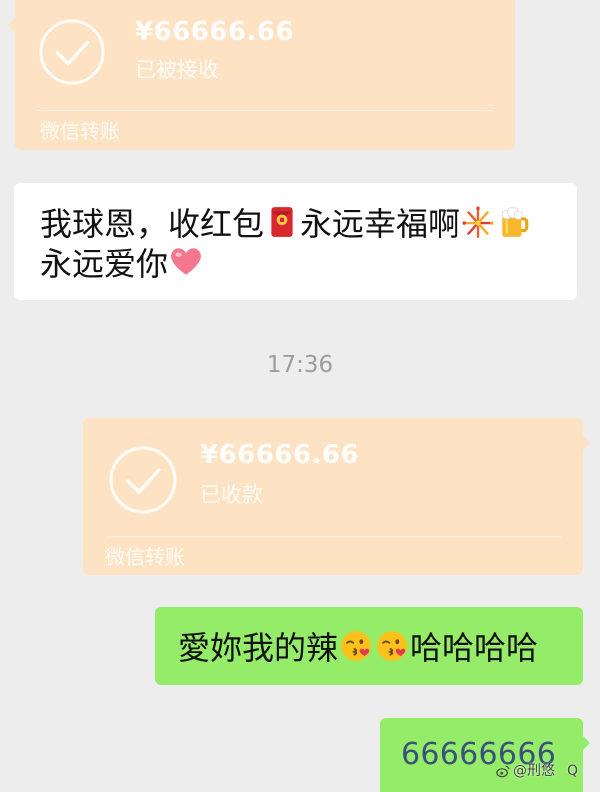  Describe the element at coordinates (485, 755) in the screenshot. I see `outgoing-number-bubble: 66666666` at that location.